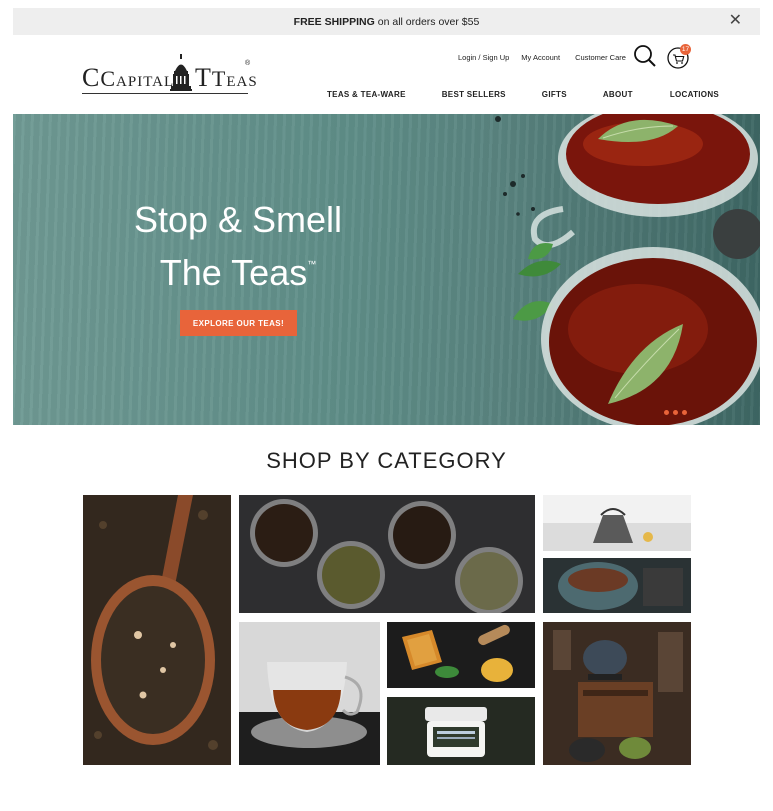 Image resolution: width=773 pixels, height=811 pixels. I want to click on category-tile-honey, so click(461, 655).